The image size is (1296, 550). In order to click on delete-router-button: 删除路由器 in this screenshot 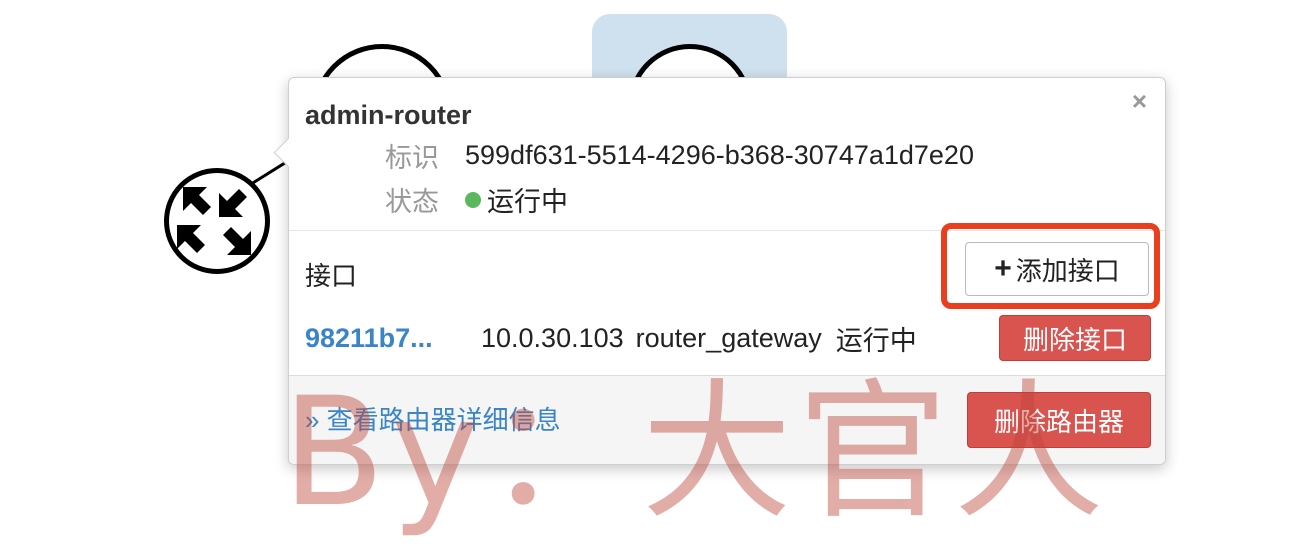, I will do `click(1059, 420)`.